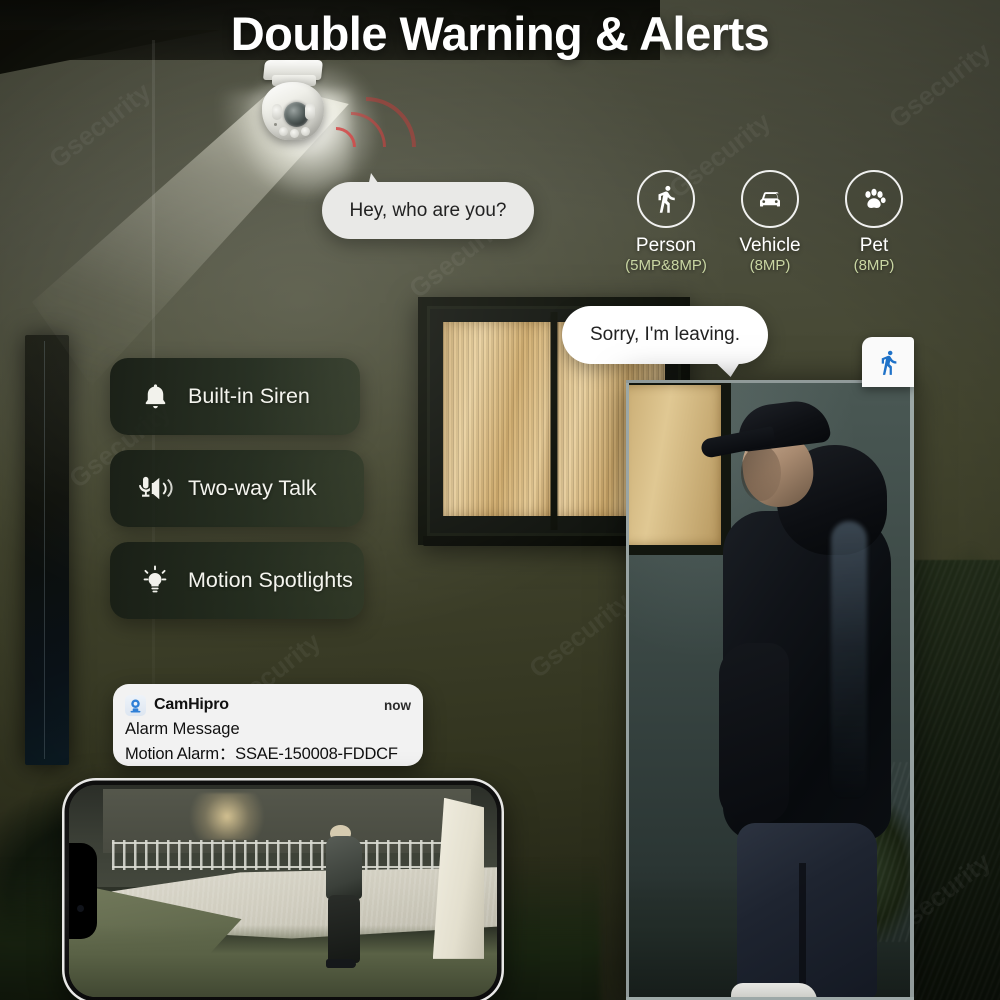  I want to click on phone-feed-person-body, so click(344, 867).